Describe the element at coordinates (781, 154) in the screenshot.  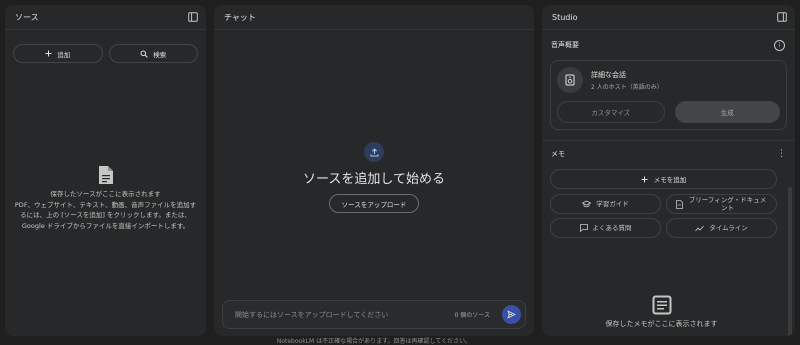
I see `more-options-icon: ⋮` at that location.